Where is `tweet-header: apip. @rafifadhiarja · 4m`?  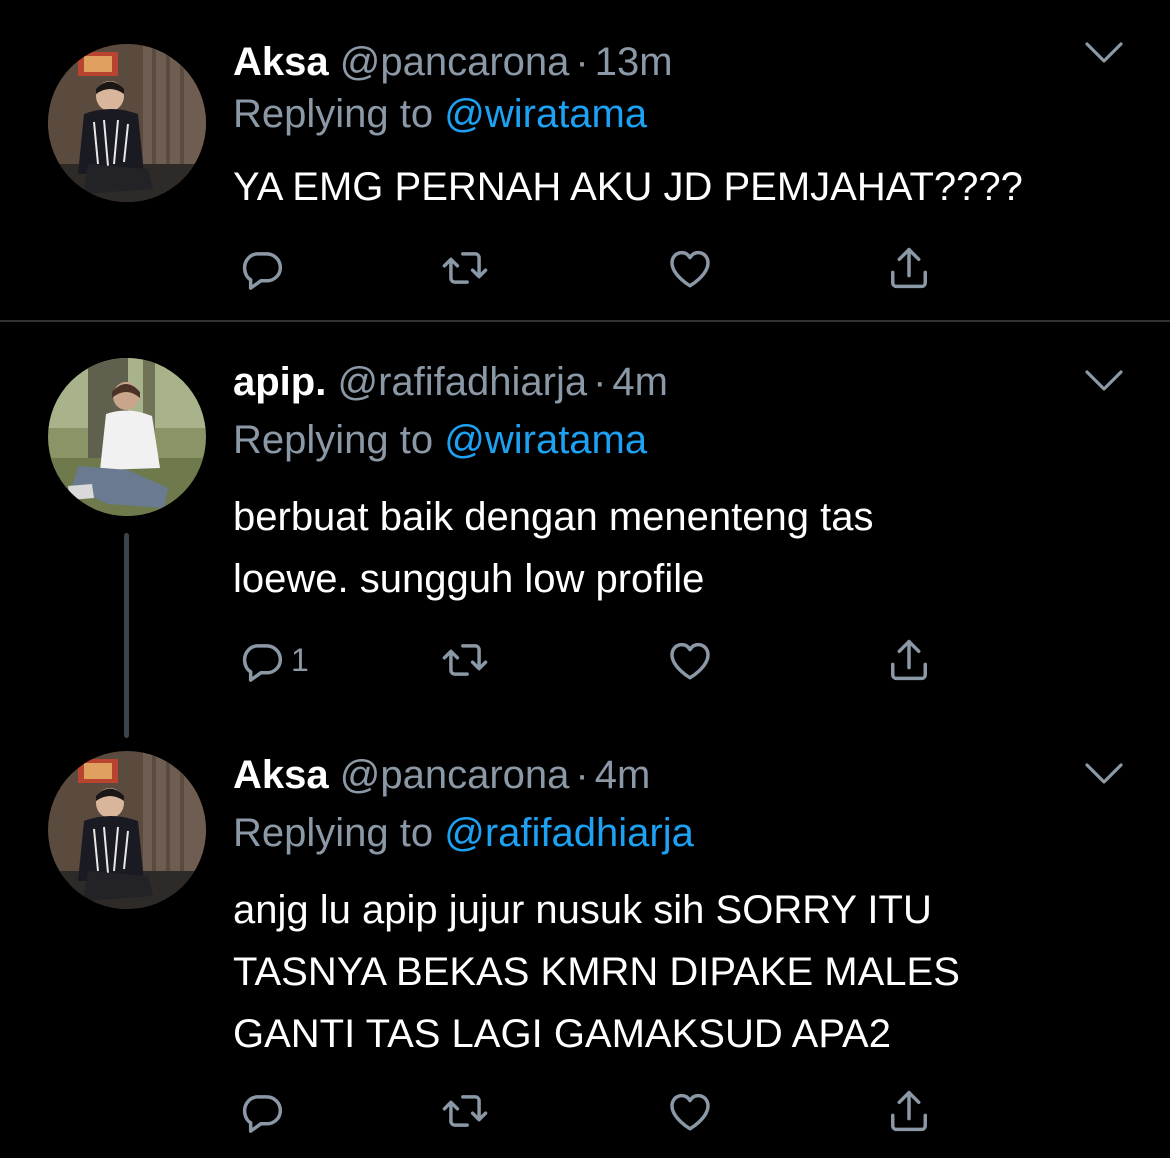 tweet-header: apip. @rafifadhiarja · 4m is located at coordinates (450, 382).